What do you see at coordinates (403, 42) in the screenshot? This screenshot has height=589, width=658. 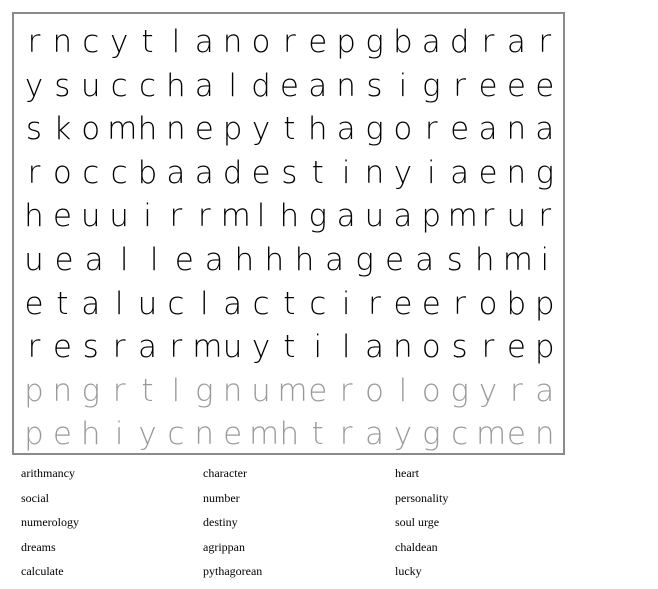 I see `grid-letter: b` at bounding box center [403, 42].